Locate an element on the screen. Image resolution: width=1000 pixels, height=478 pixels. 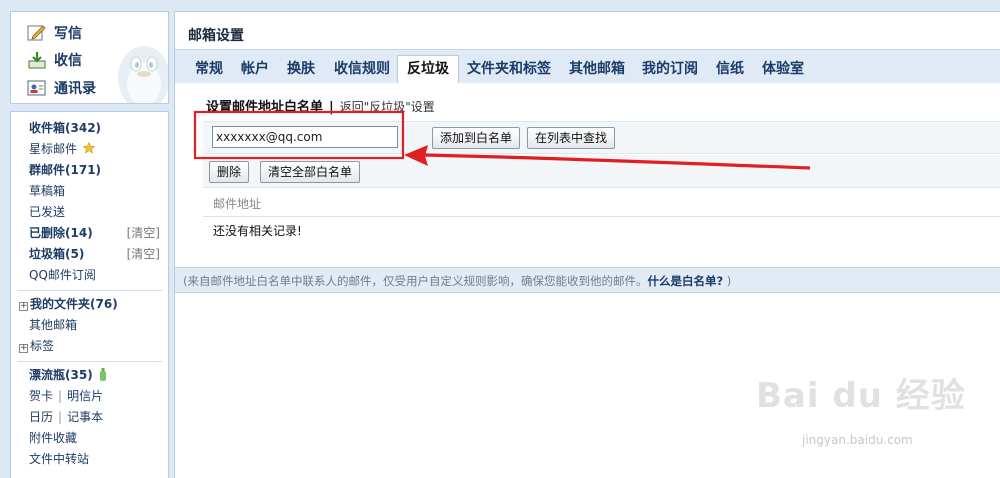
pencil-icon is located at coordinates (36, 33).